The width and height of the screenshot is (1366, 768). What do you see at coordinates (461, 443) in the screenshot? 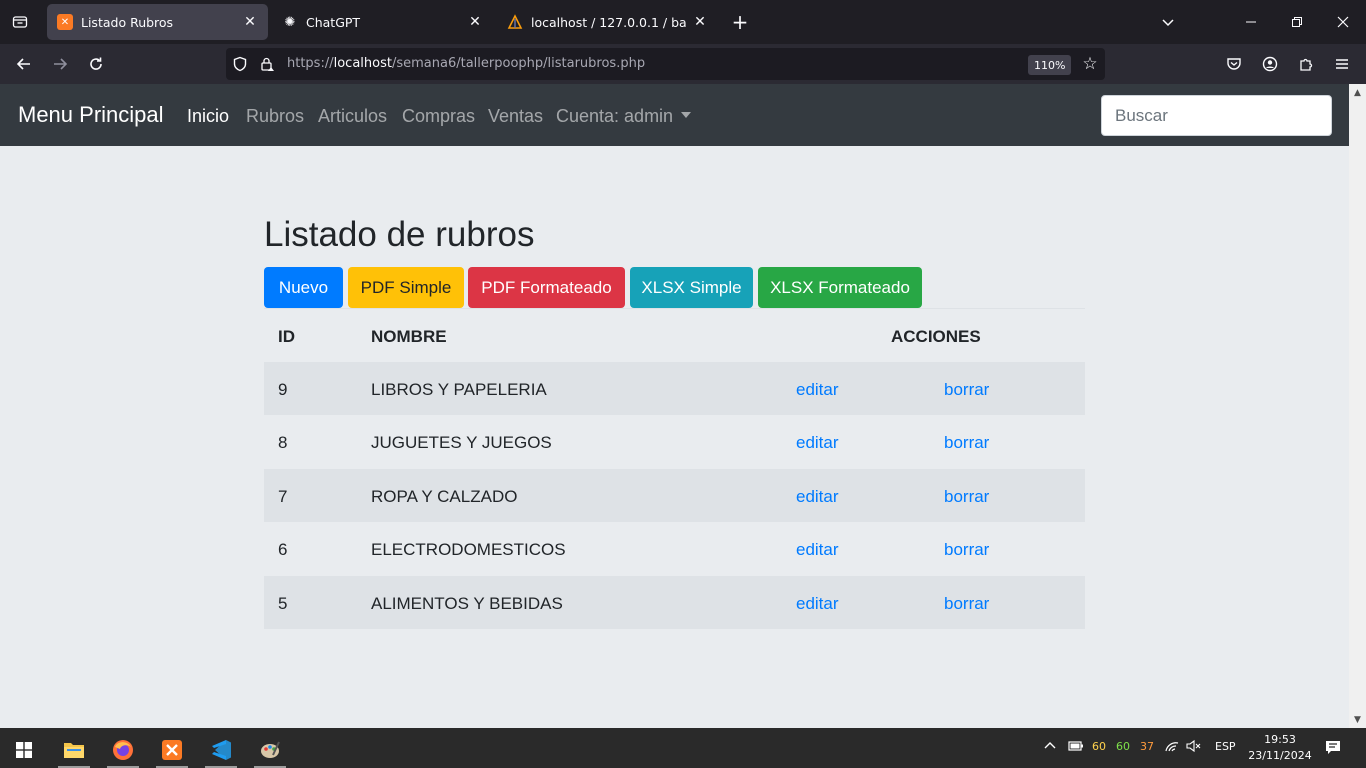
I see `cell-nombre: JUGUETES Y JUEGOS` at bounding box center [461, 443].